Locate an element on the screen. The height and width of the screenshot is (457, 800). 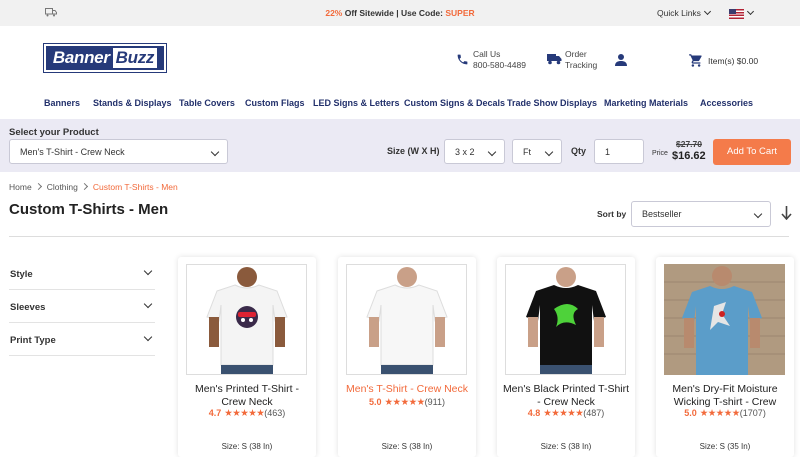
product-name: Men's Printed T-Shirt - Crew Neck is located at coordinates (247, 396).